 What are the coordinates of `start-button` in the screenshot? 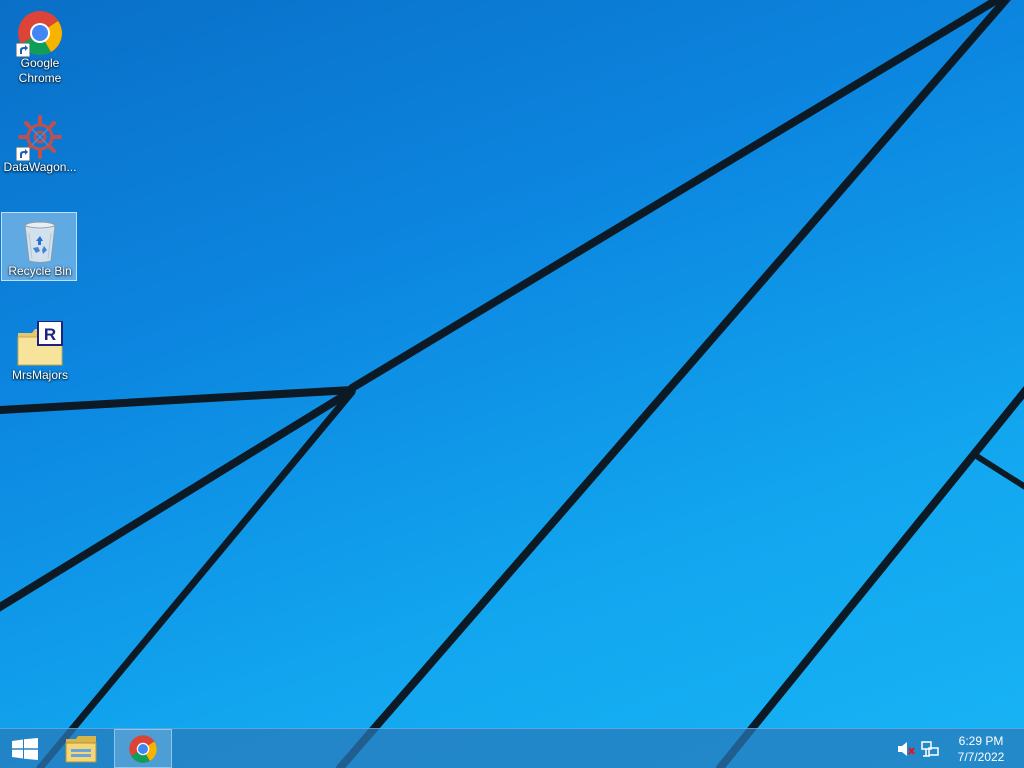 It's located at (24, 748).